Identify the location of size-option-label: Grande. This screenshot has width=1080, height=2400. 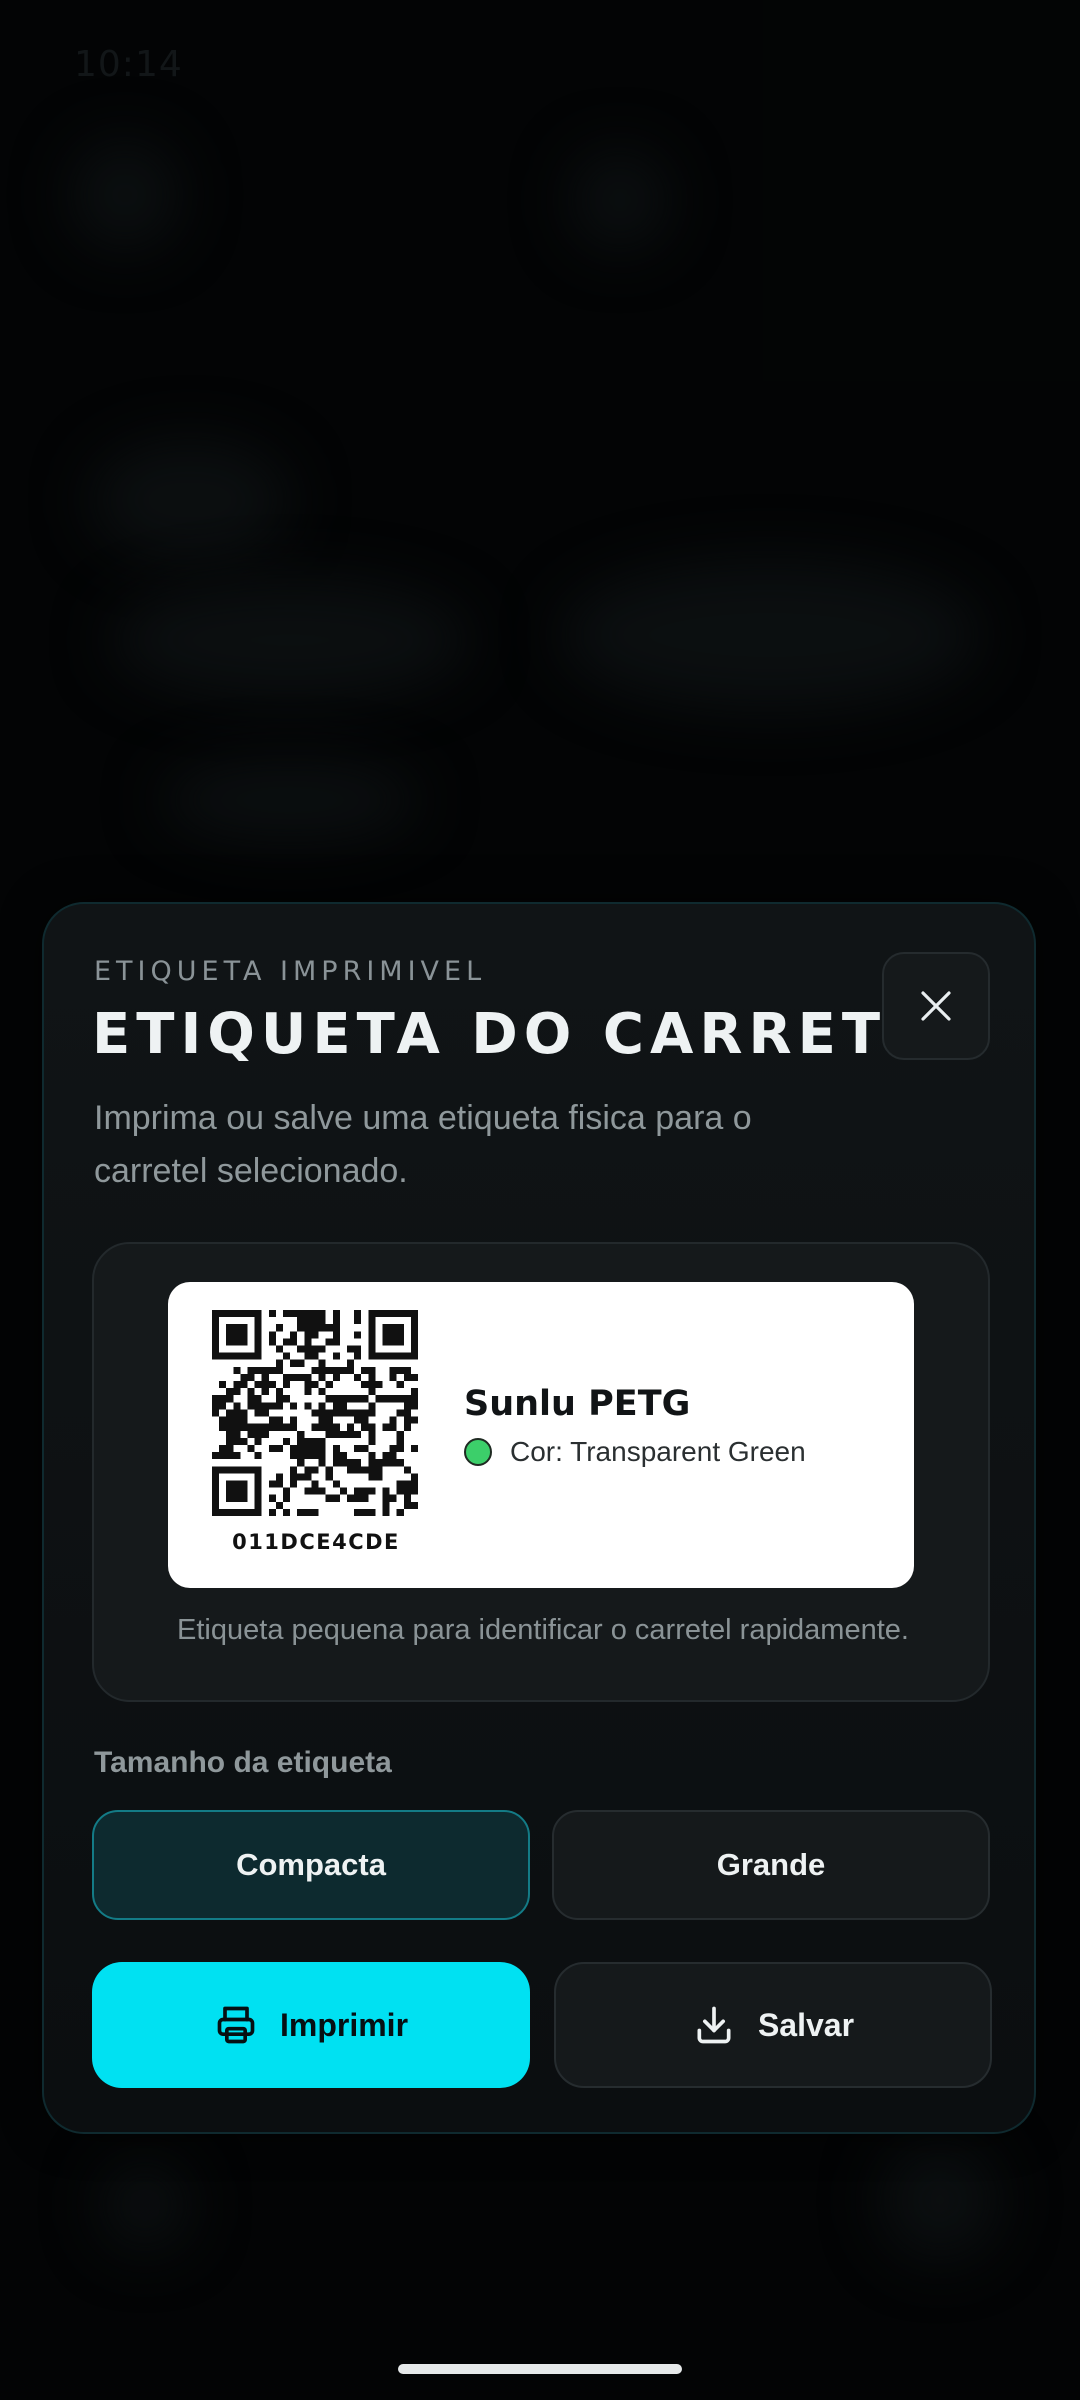
(771, 1864).